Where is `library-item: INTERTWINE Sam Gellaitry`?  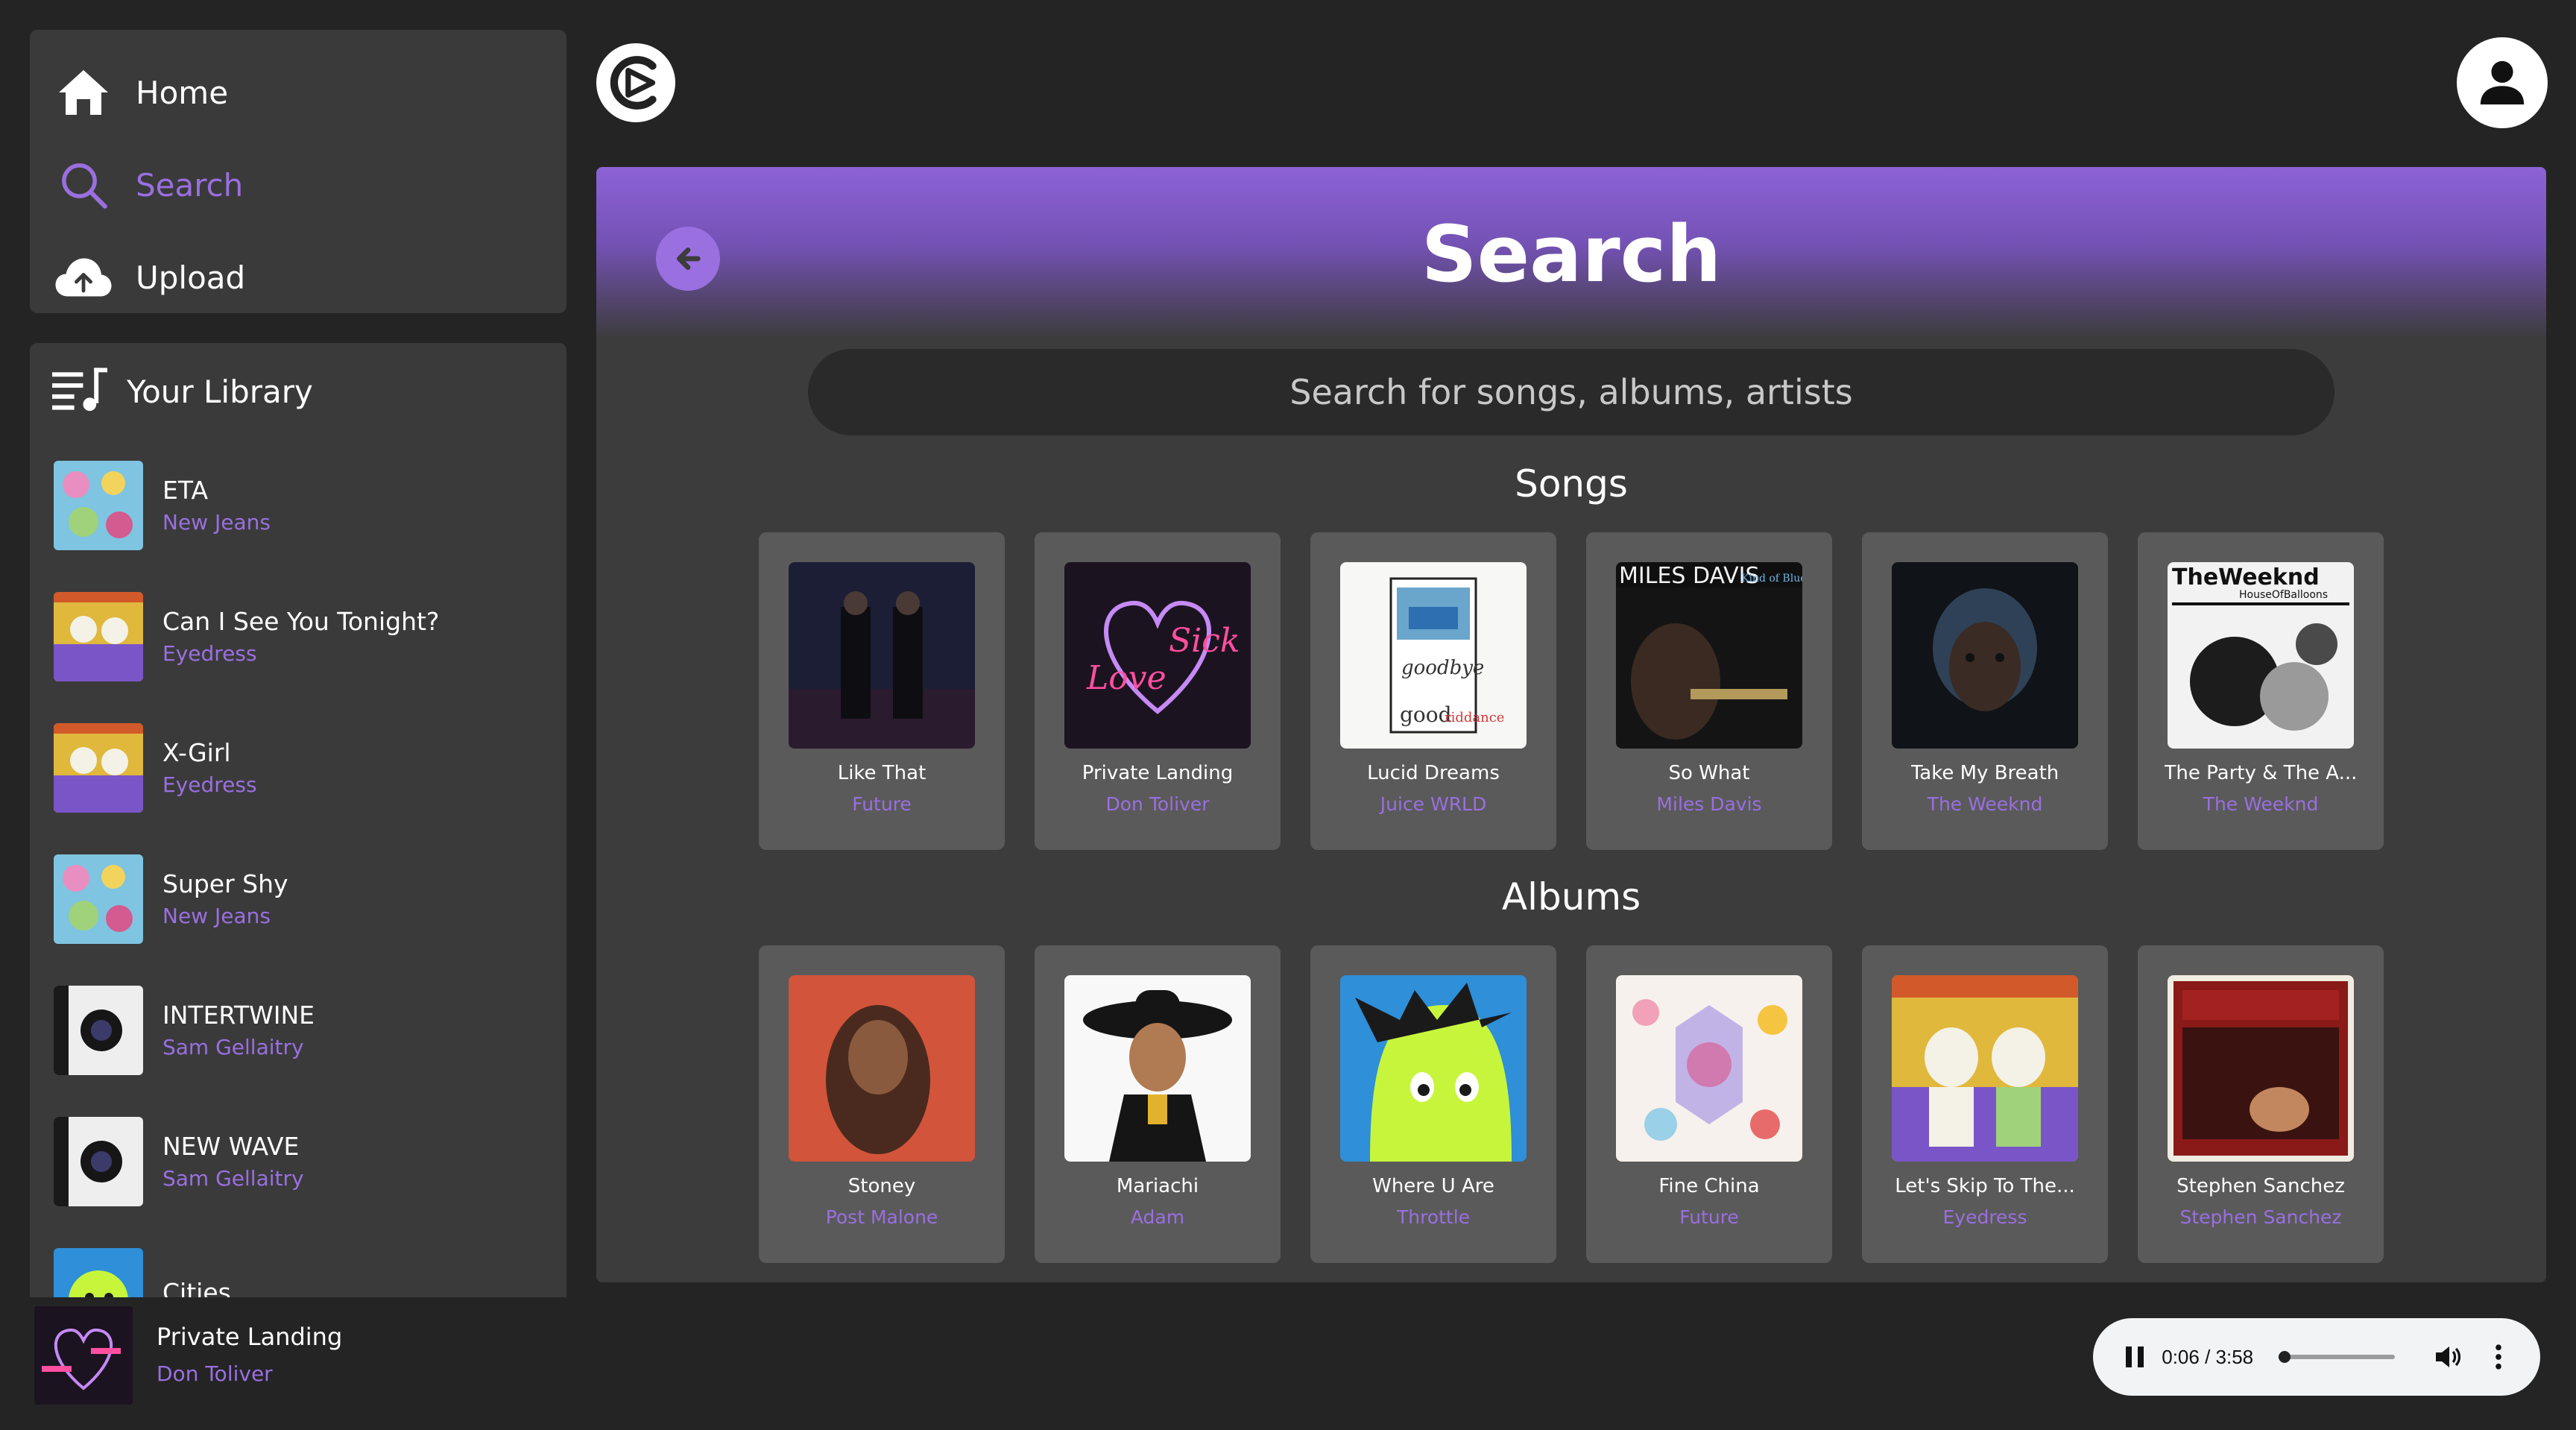 library-item: INTERTWINE Sam Gellaitry is located at coordinates (310, 1030).